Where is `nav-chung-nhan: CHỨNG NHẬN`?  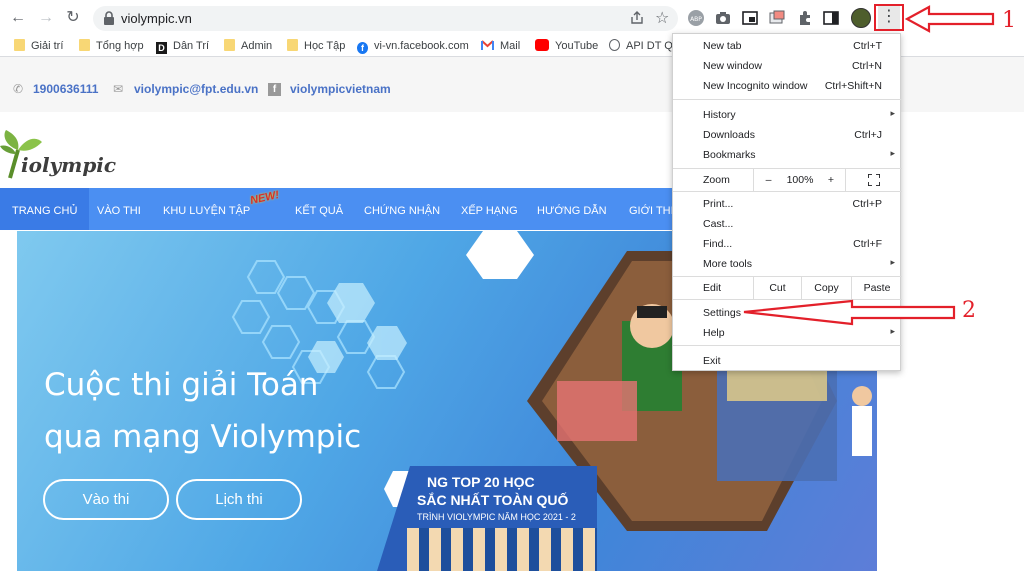
nav-chung-nhan: CHỨNG NHẬN is located at coordinates (402, 209).